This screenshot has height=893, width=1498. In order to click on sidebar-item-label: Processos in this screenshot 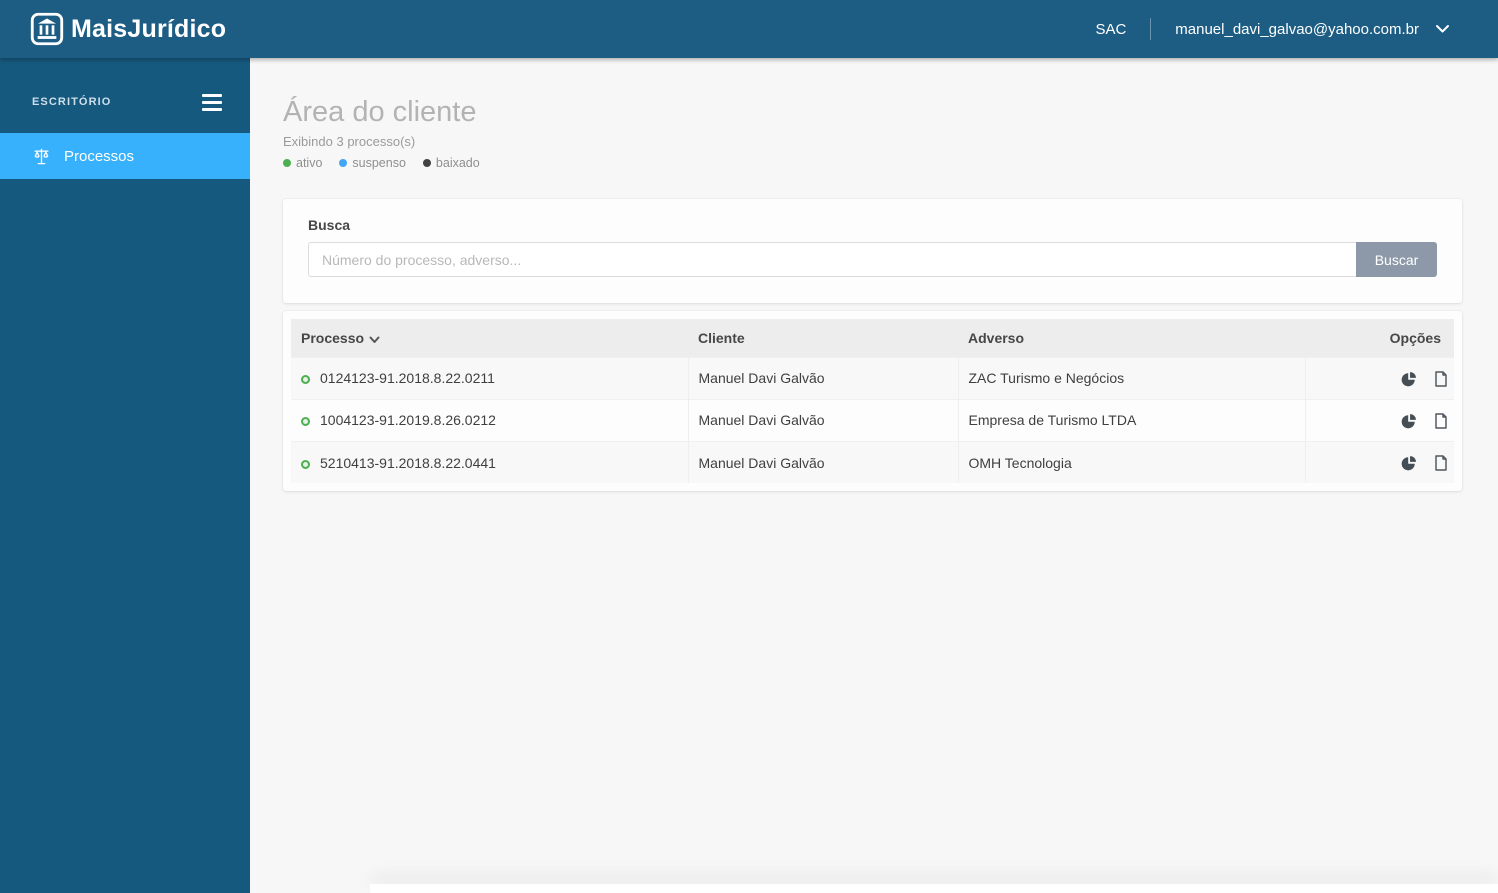, I will do `click(99, 156)`.